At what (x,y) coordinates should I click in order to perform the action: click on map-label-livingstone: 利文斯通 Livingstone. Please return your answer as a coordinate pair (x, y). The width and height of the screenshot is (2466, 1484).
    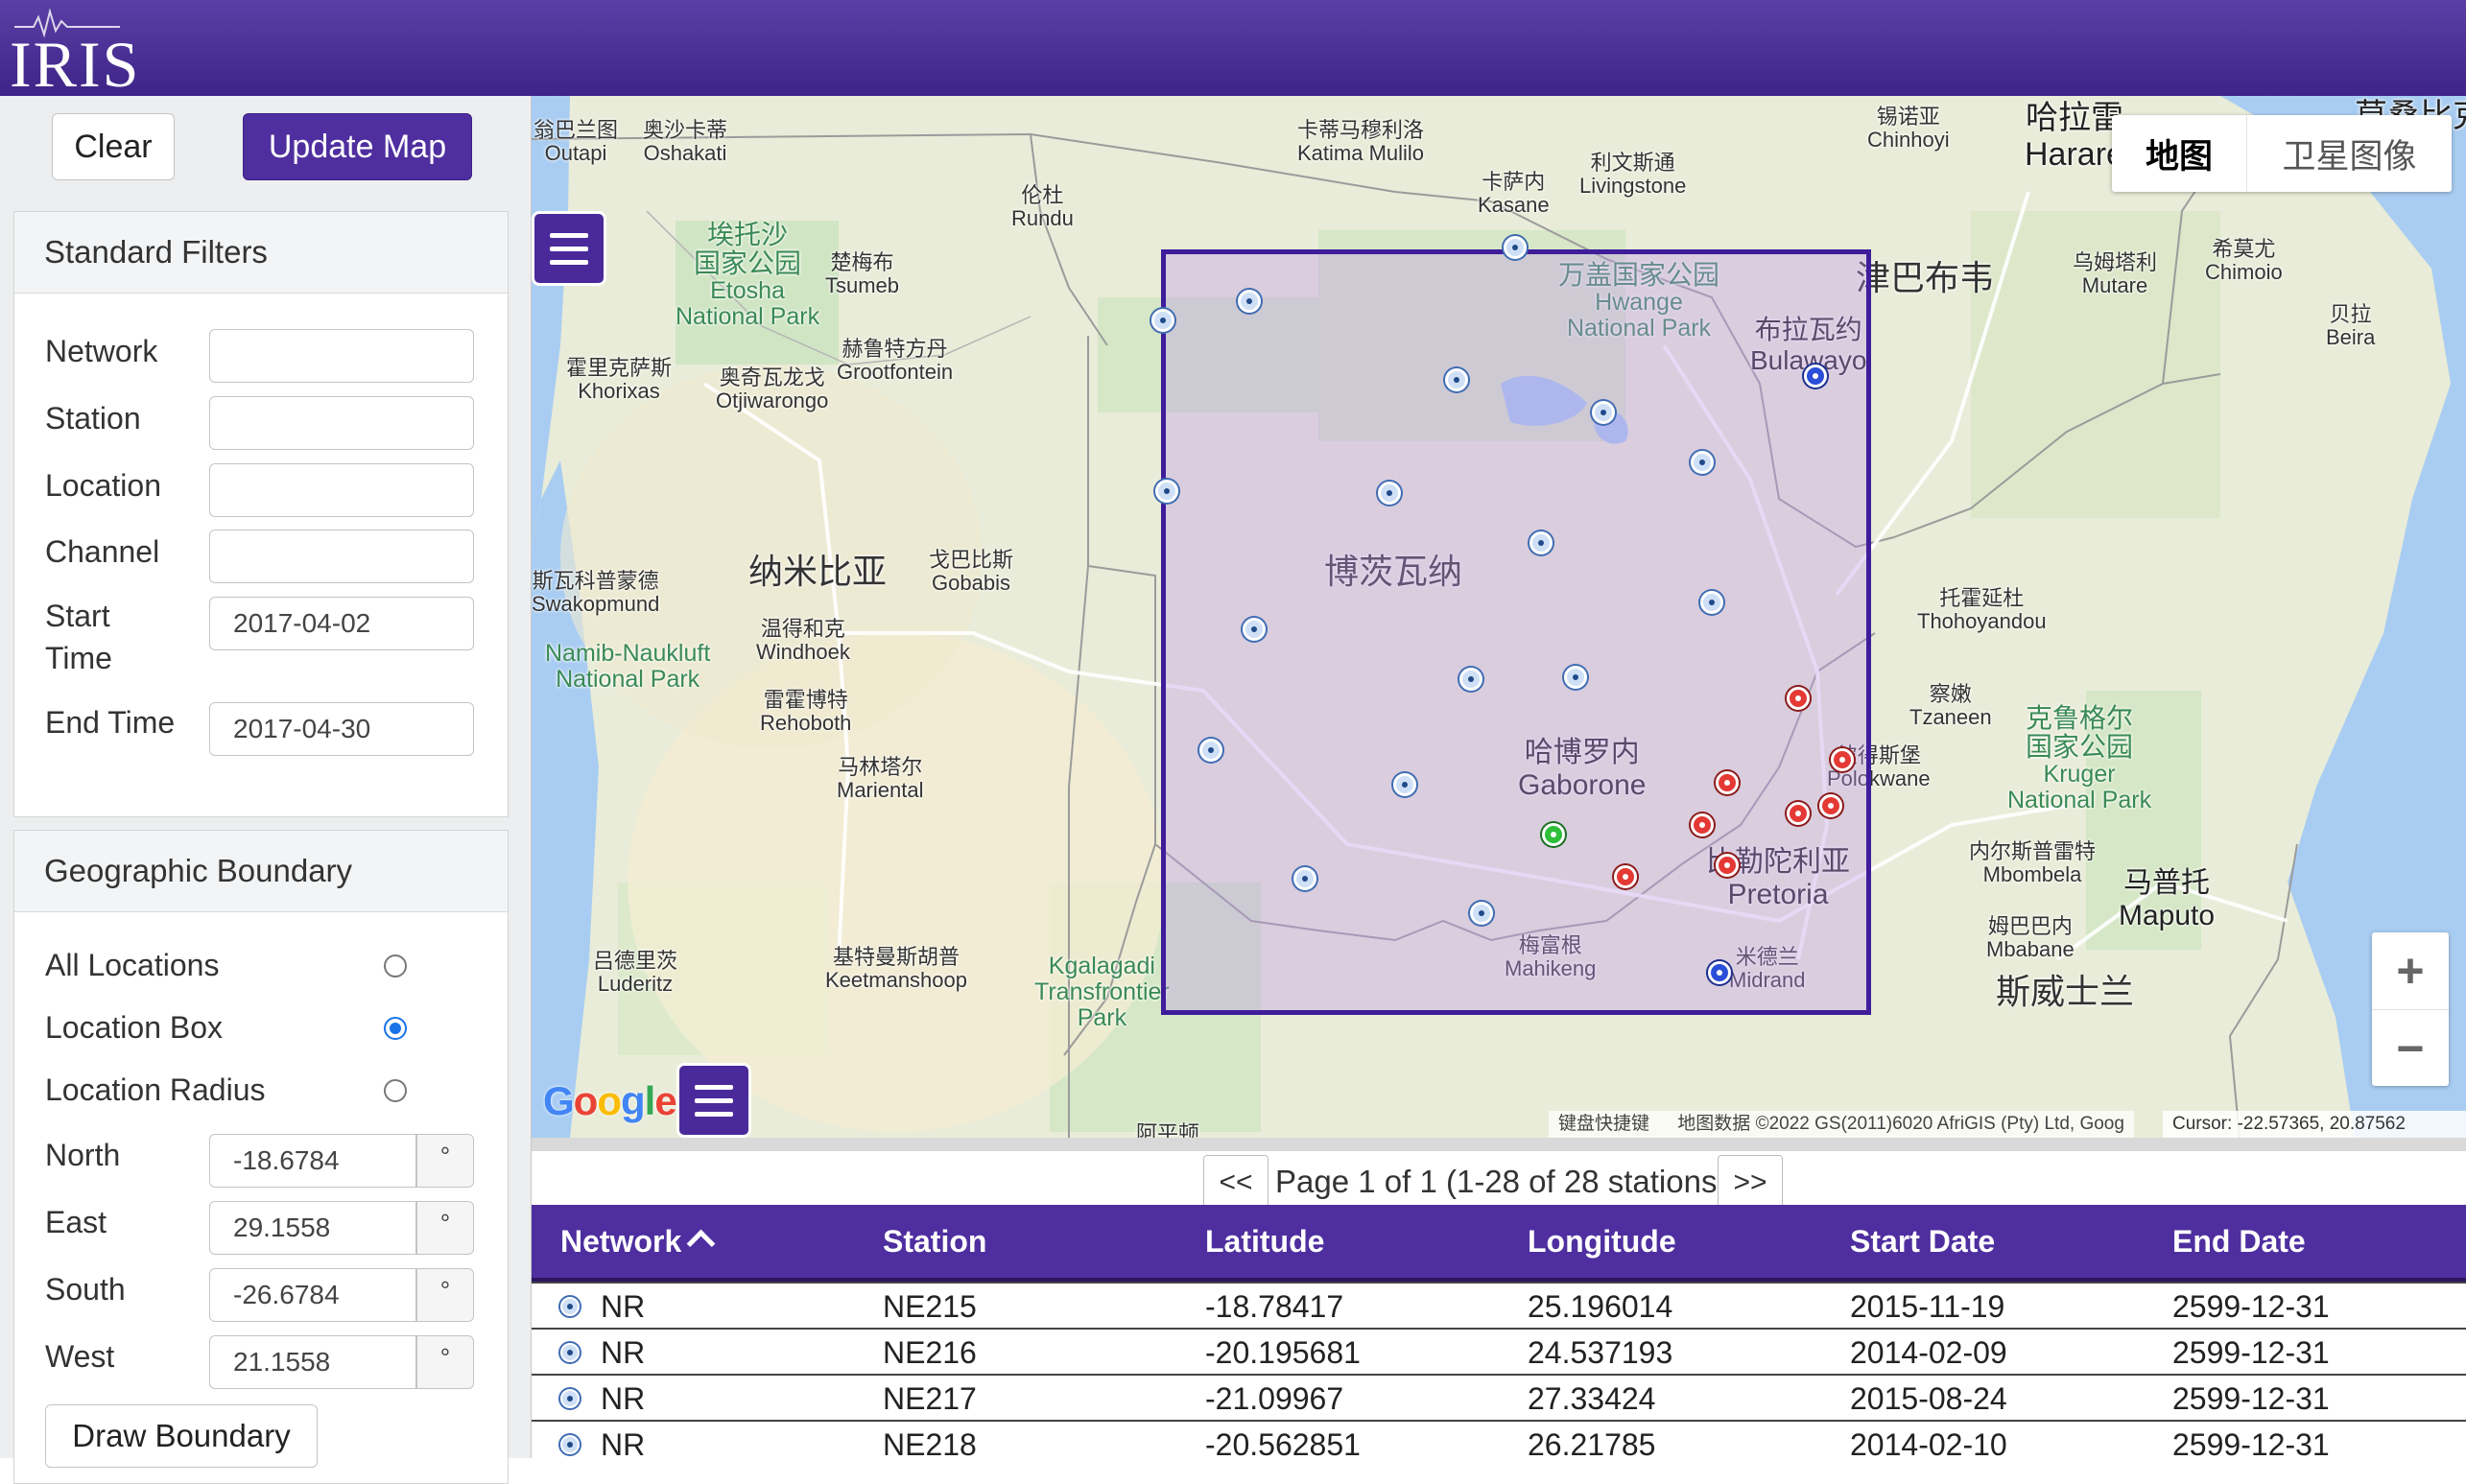
    Looking at the image, I should click on (1633, 175).